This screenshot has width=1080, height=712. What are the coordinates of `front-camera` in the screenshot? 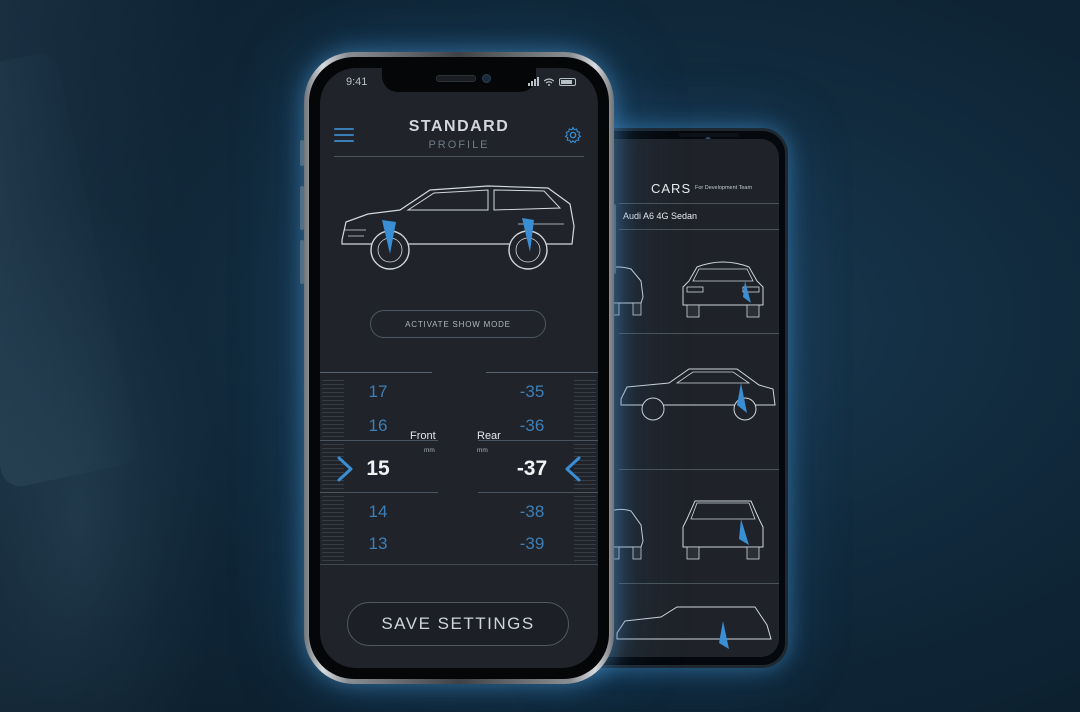 It's located at (486, 78).